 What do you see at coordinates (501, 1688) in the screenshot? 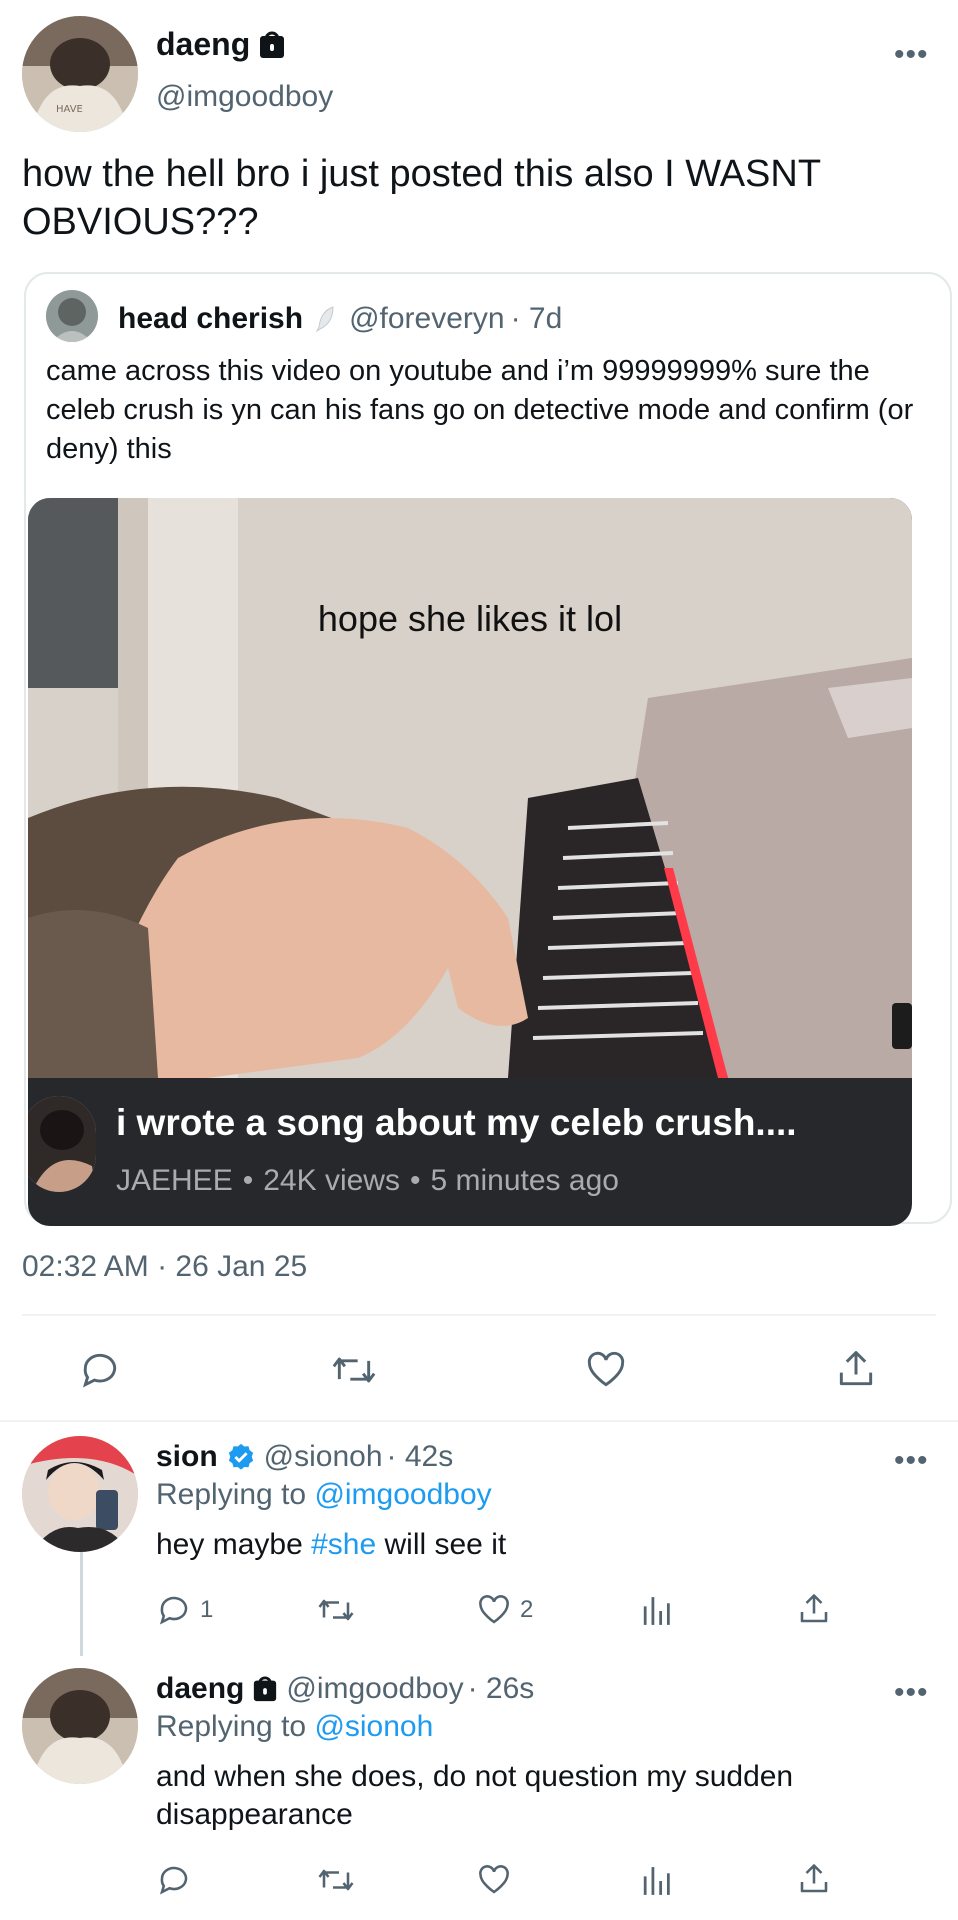
I see `reply-age: · 26s` at bounding box center [501, 1688].